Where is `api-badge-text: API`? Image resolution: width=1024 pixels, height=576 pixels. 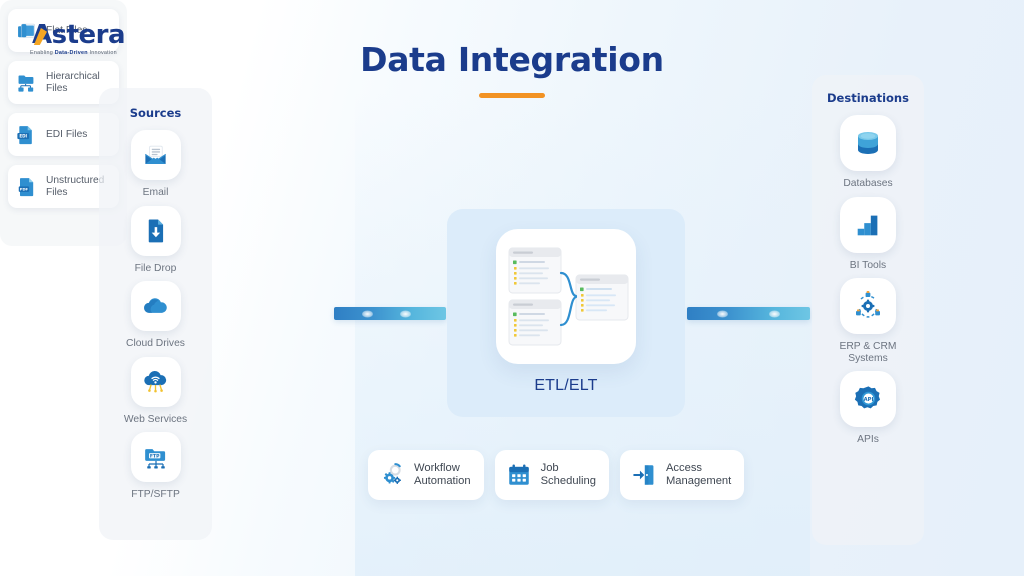
api-badge-text: API is located at coordinates (868, 399).